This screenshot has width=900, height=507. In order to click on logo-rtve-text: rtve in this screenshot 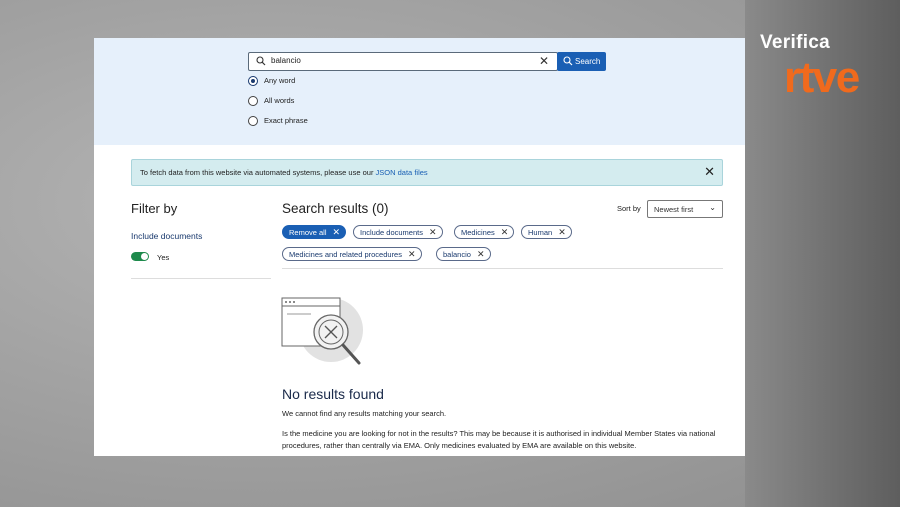, I will do `click(822, 77)`.